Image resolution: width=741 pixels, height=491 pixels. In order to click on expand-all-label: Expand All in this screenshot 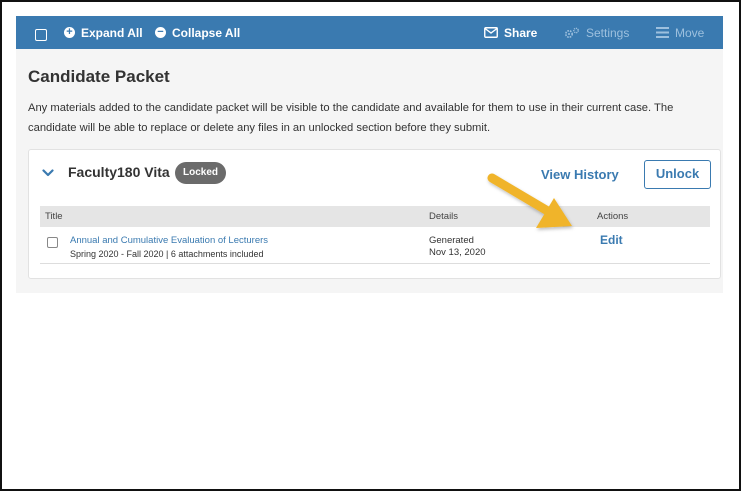, I will do `click(112, 32)`.